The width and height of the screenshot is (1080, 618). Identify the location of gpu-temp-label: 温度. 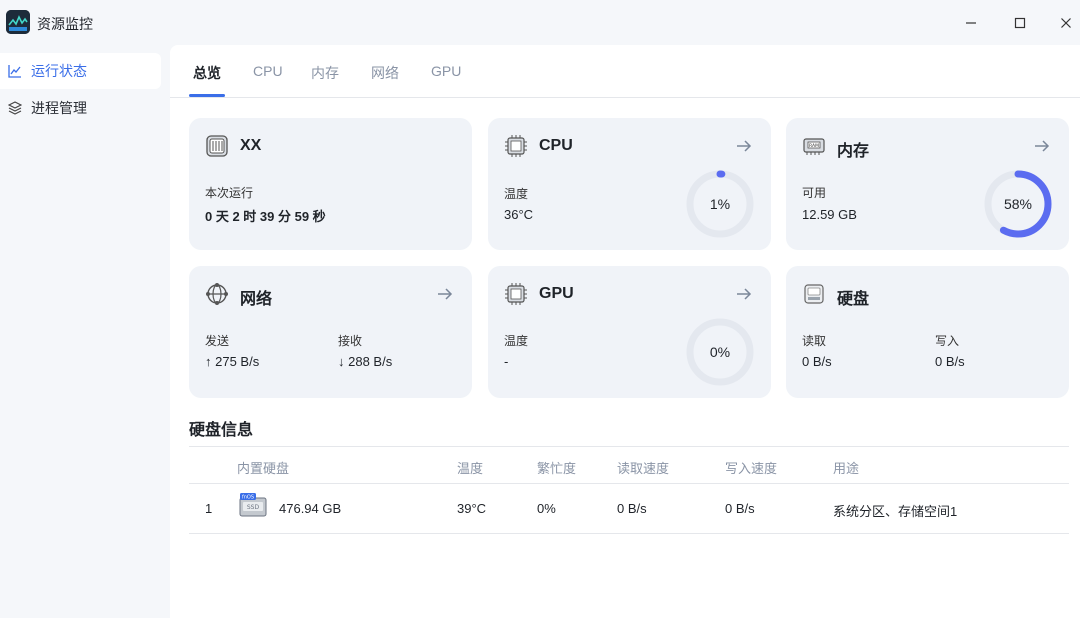
(516, 341).